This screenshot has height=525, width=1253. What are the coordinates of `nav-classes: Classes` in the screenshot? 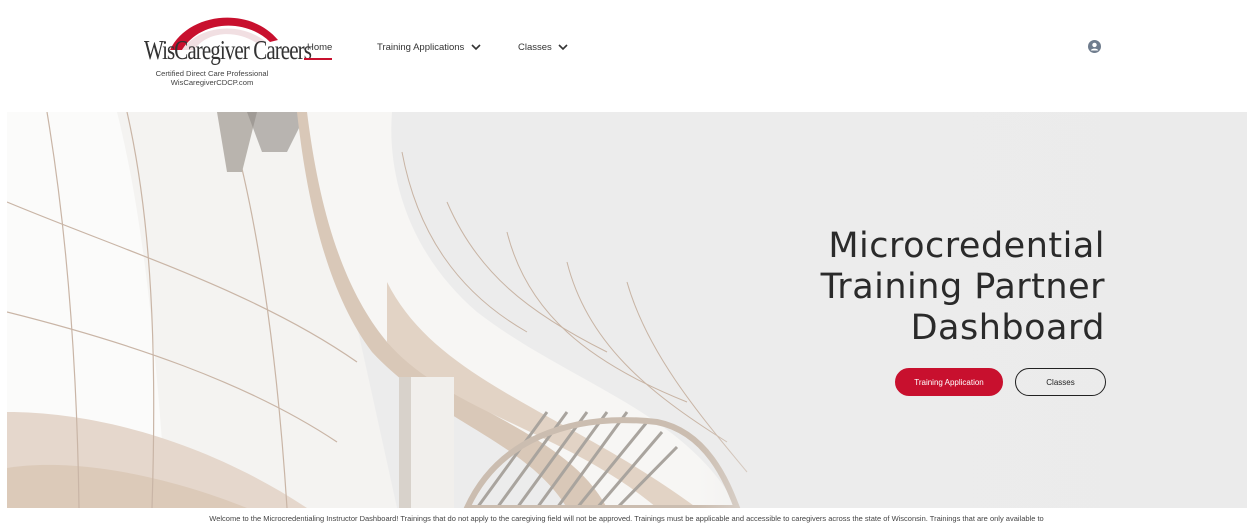 It's located at (543, 47).